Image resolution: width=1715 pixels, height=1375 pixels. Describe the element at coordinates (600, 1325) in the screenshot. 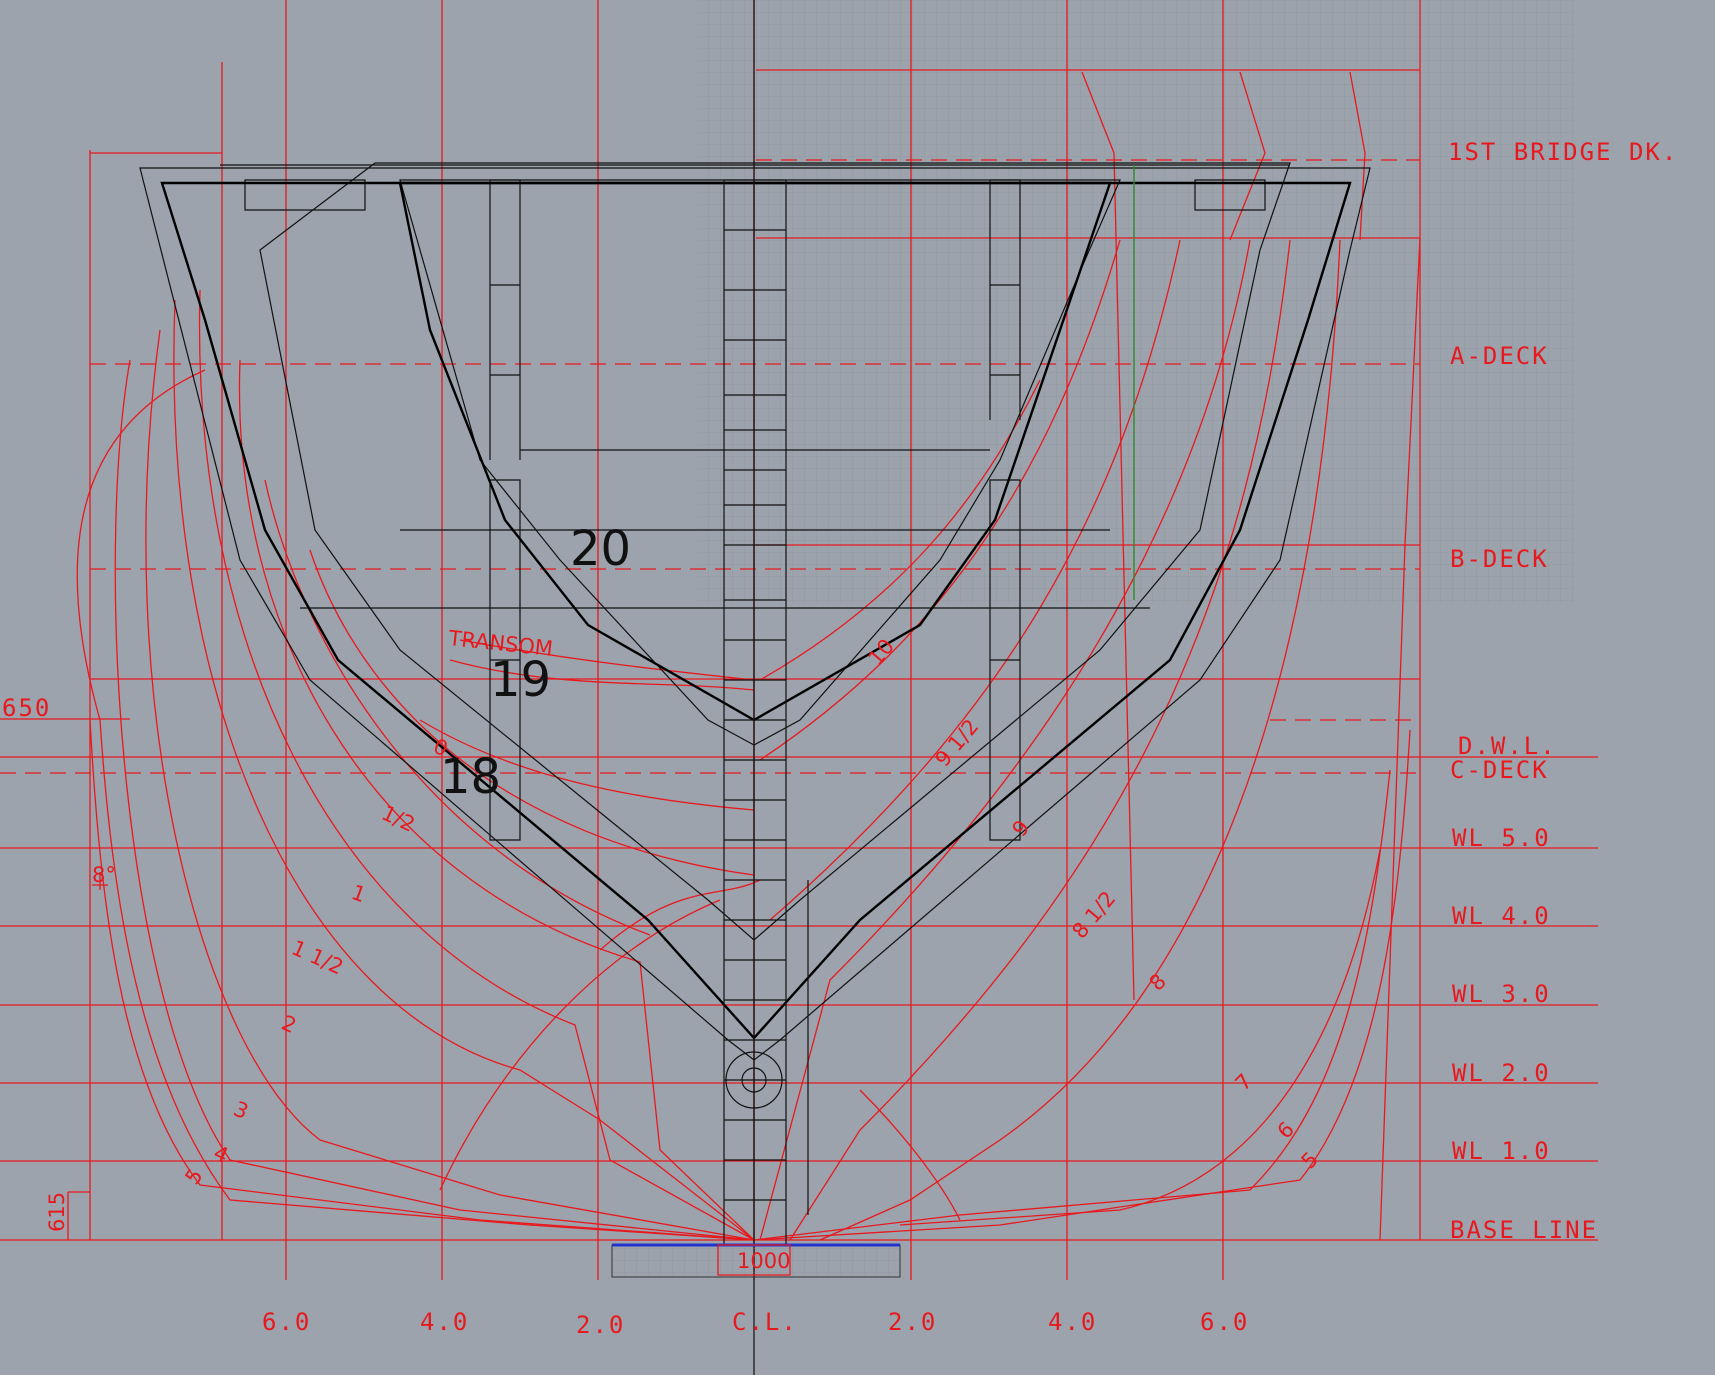

I see `hb-left-2: 2.0` at that location.